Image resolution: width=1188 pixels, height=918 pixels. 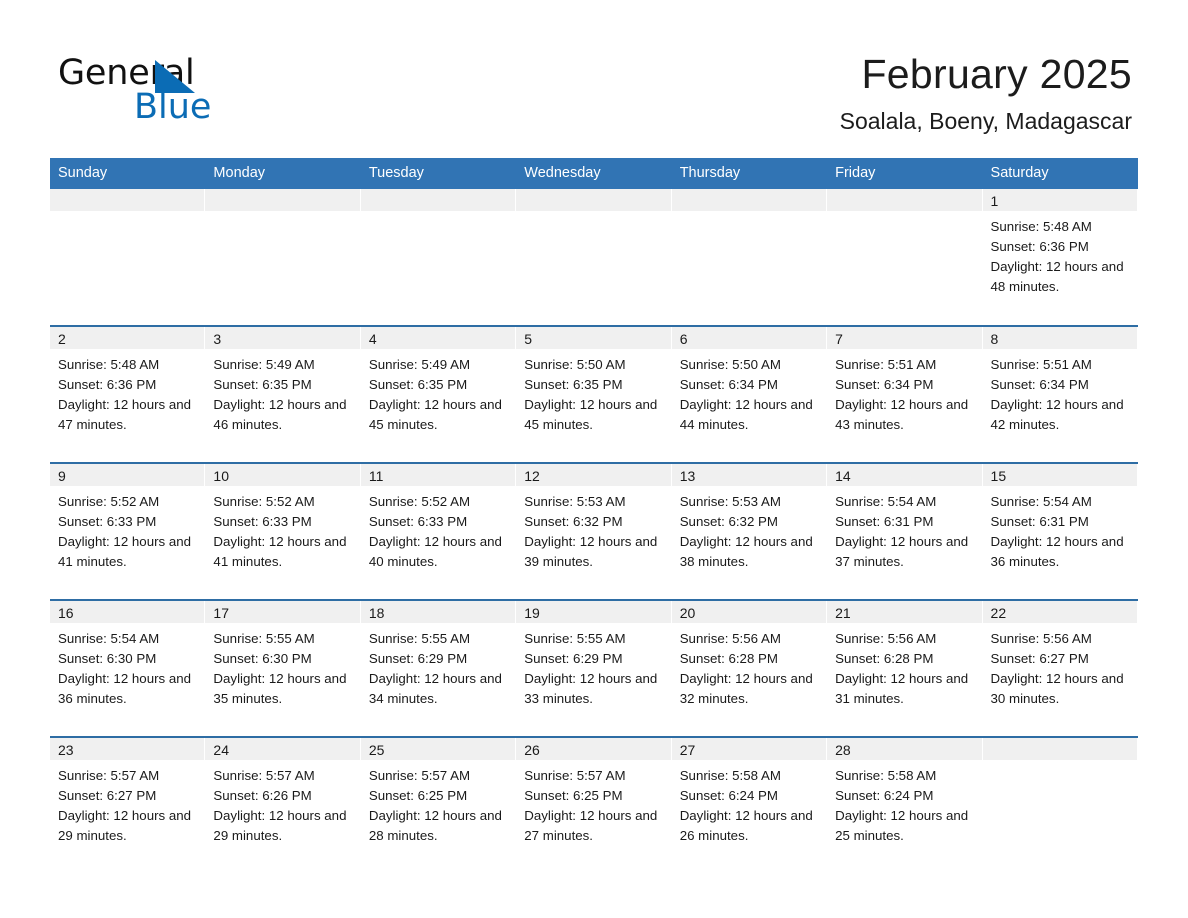 I want to click on day-number: 10, so click(x=221, y=476).